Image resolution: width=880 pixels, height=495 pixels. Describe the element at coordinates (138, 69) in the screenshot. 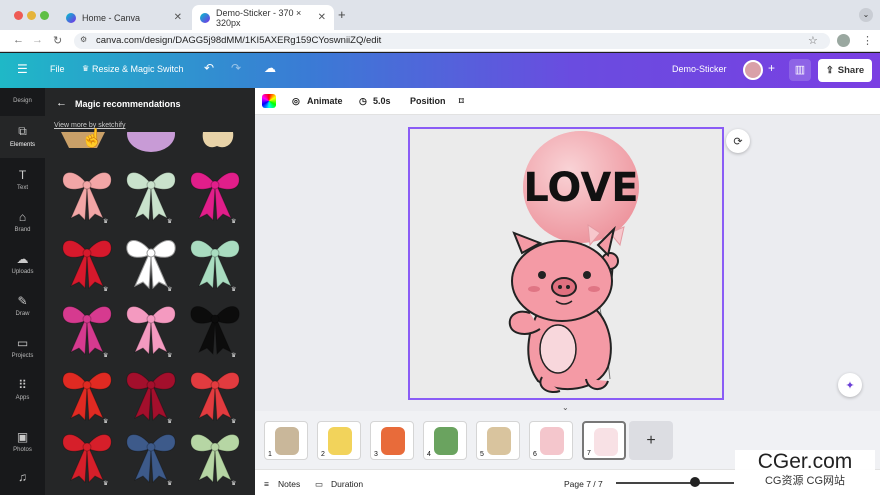

I see `resize-magic-switch-button: Resize & Magic Switch` at that location.